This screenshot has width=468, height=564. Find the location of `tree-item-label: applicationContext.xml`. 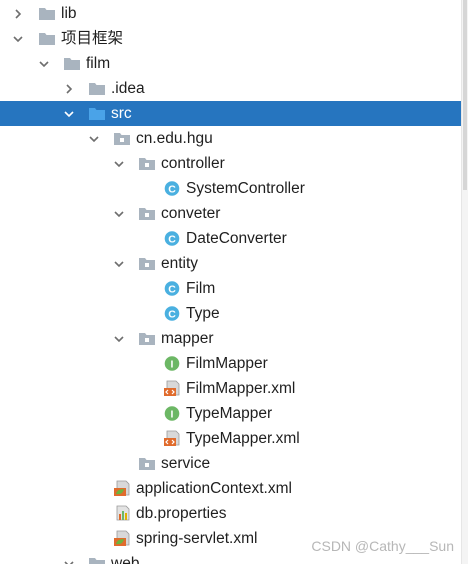

tree-item-label: applicationContext.xml is located at coordinates (214, 488).